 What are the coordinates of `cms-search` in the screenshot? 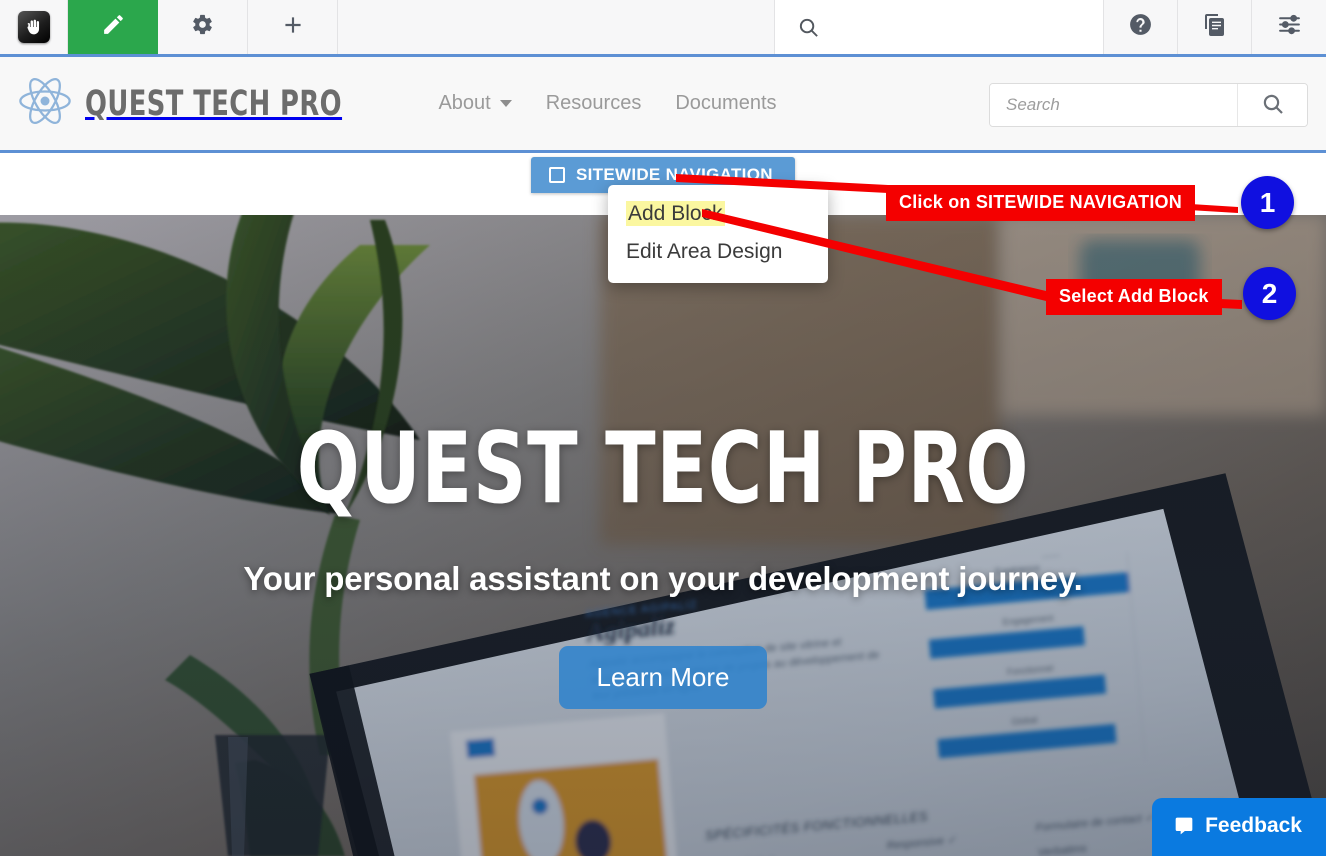 It's located at (939, 27).